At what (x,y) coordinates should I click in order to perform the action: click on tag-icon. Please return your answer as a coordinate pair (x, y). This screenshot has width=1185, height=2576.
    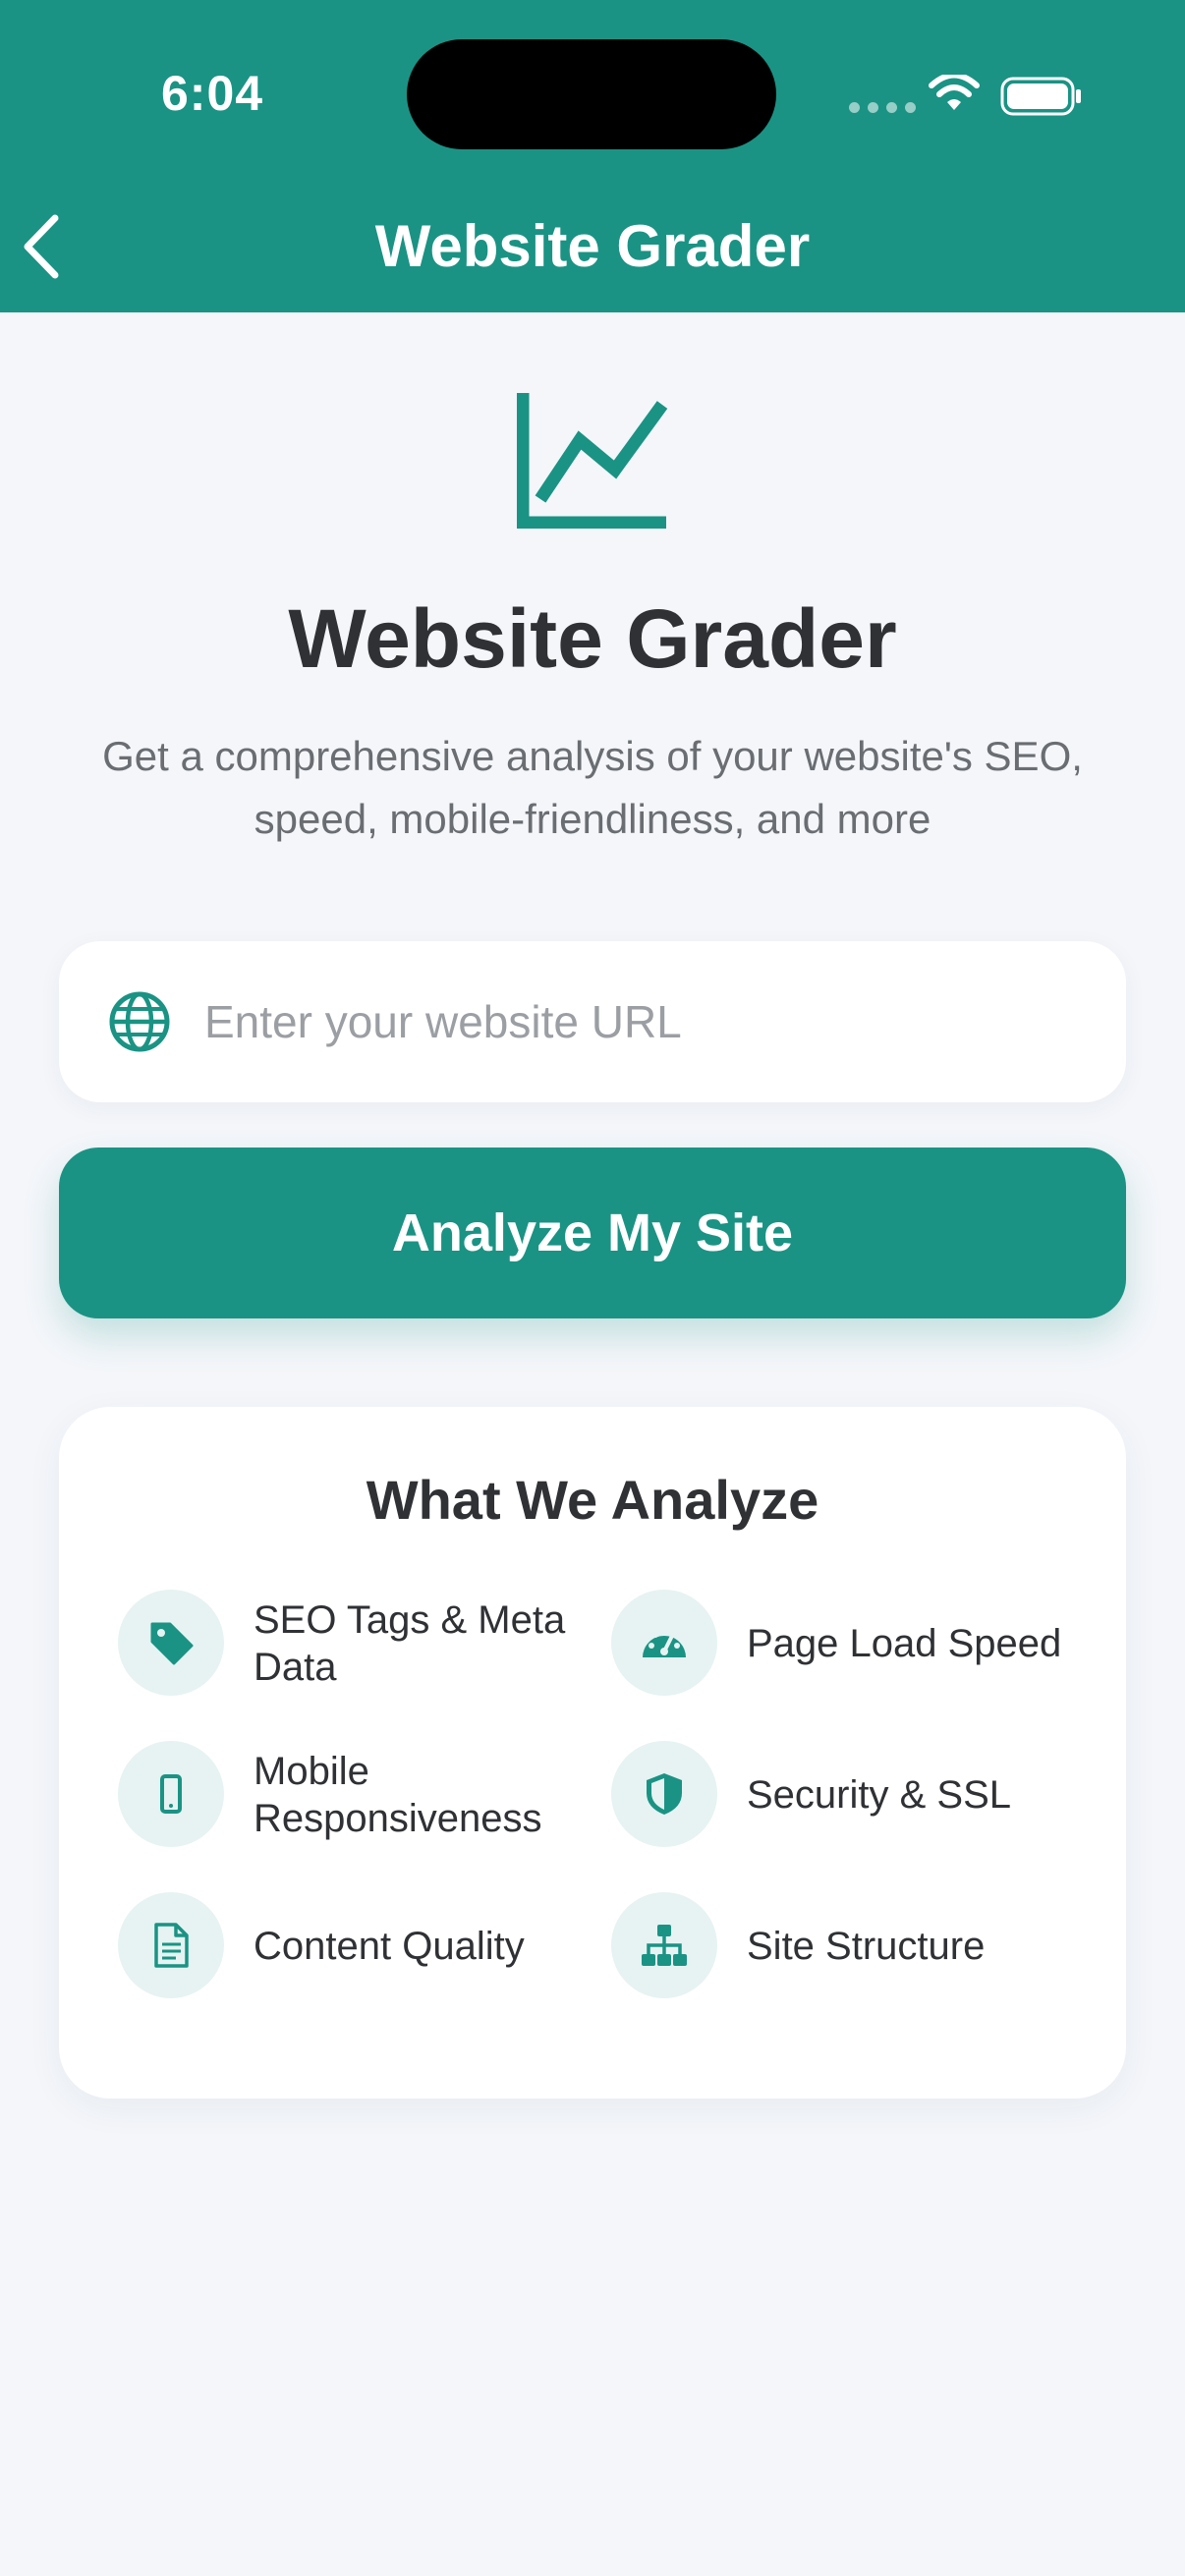
    Looking at the image, I should click on (172, 1643).